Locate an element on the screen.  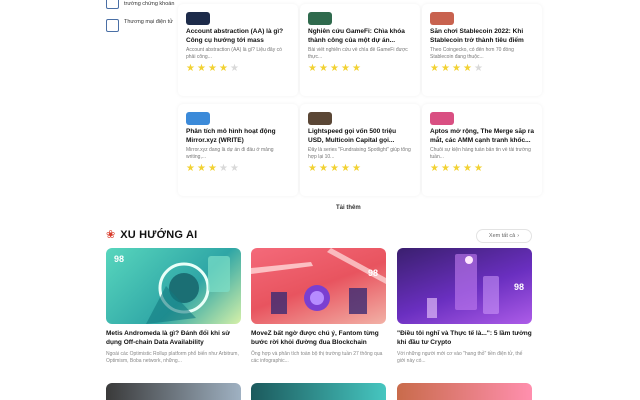
sidebar-item-ecommerce: Thương mại điện tử is located at coordinates (141, 25).